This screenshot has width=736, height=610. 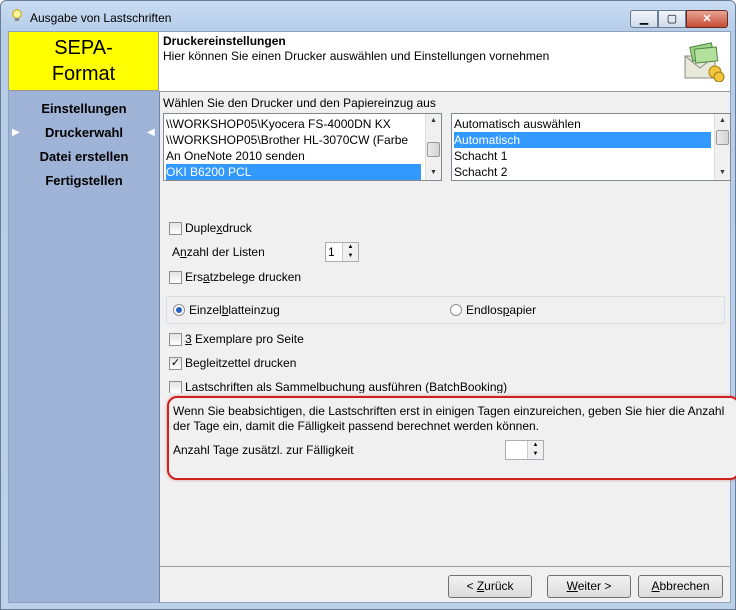 What do you see at coordinates (331, 252) in the screenshot?
I see `lists-count-value: 1` at bounding box center [331, 252].